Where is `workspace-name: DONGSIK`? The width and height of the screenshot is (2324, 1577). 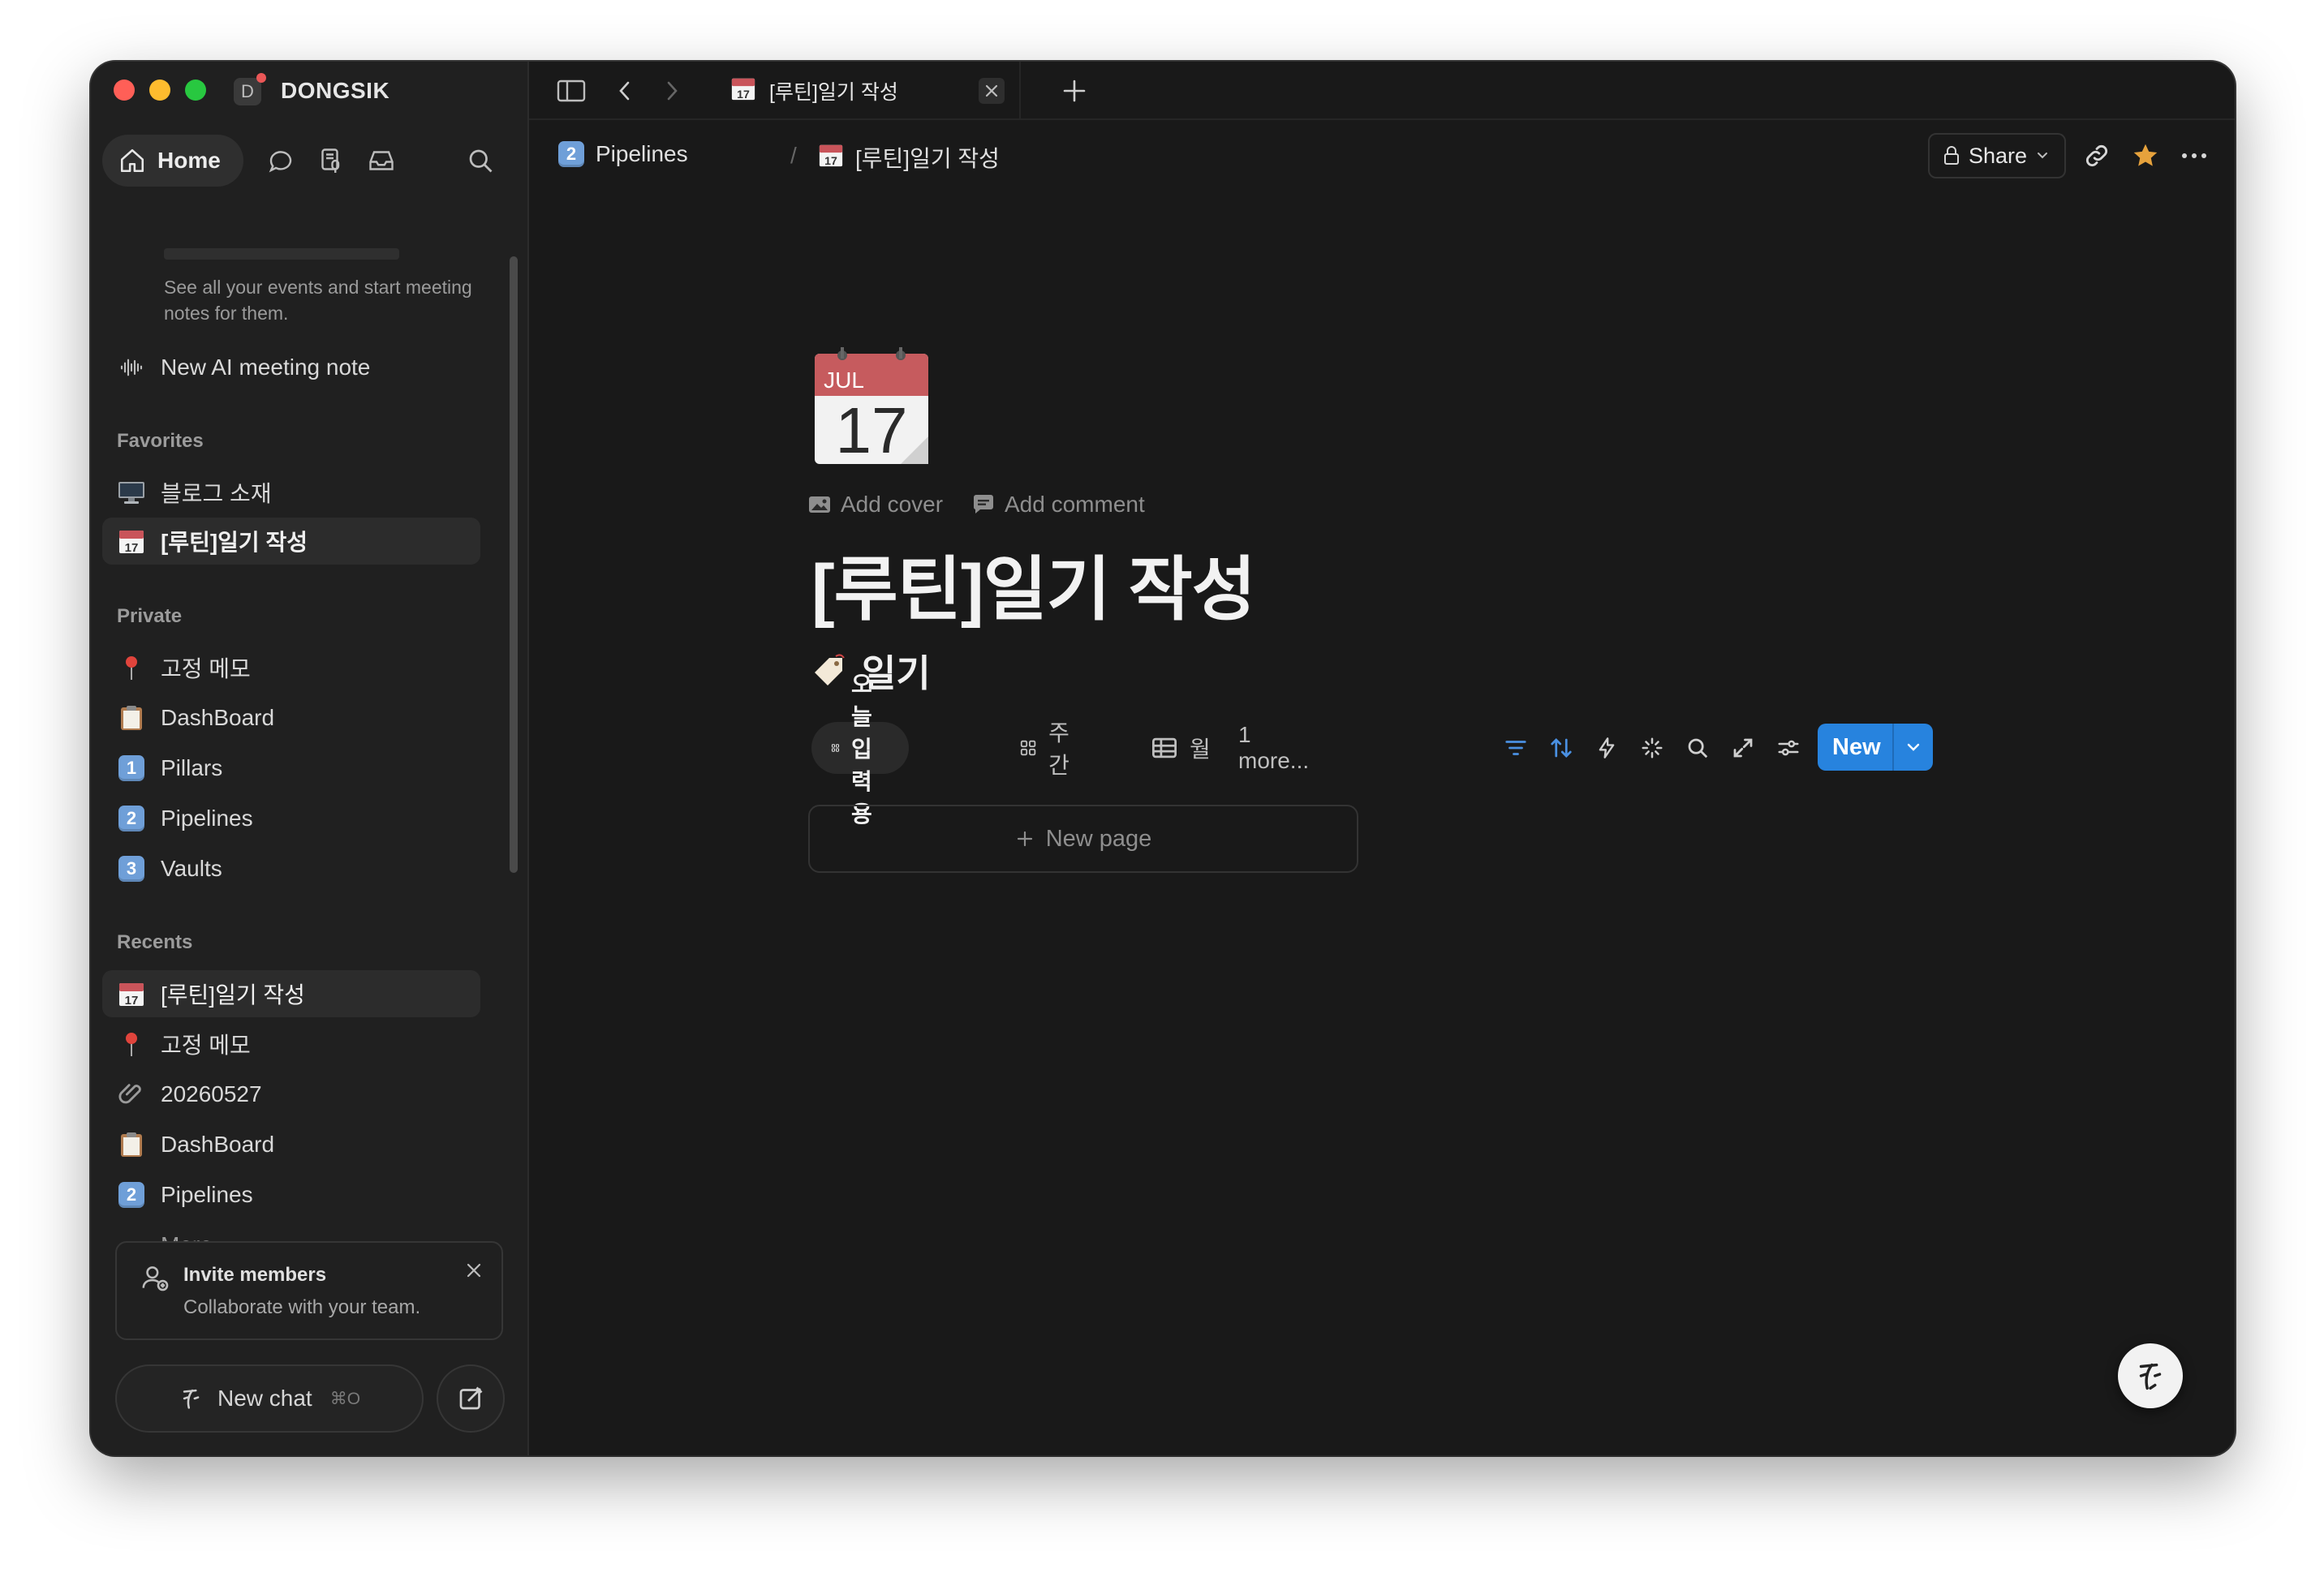 workspace-name: DONGSIK is located at coordinates (335, 91).